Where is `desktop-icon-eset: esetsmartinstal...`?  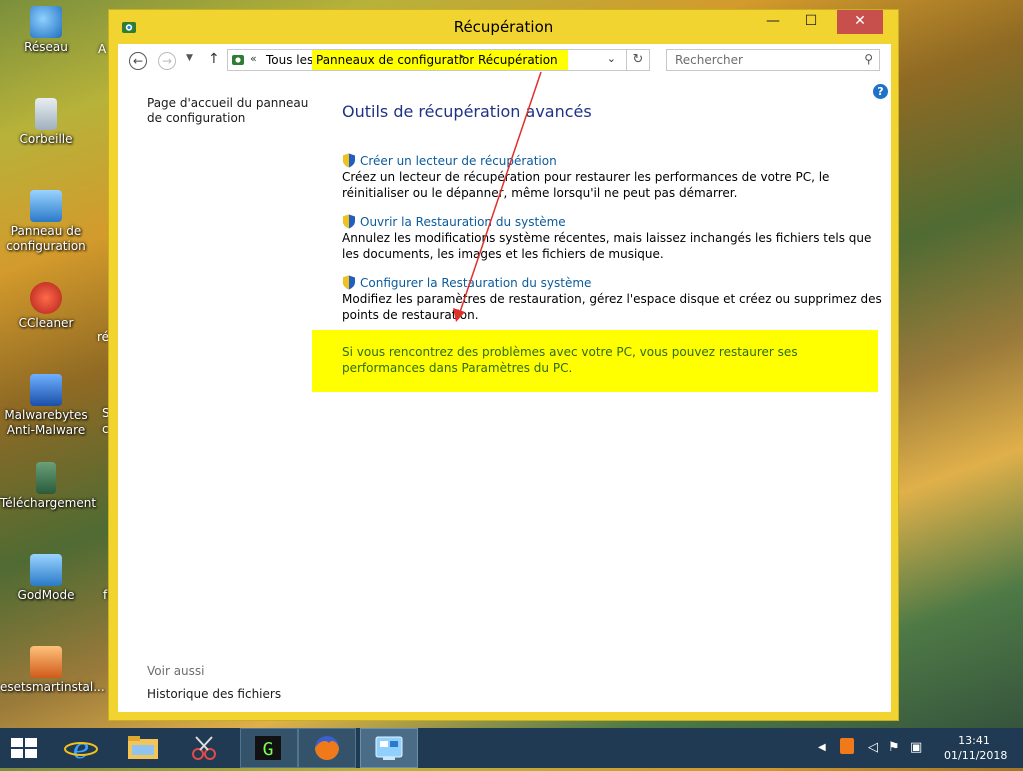 desktop-icon-eset: esetsmartinstal... is located at coordinates (52, 670).